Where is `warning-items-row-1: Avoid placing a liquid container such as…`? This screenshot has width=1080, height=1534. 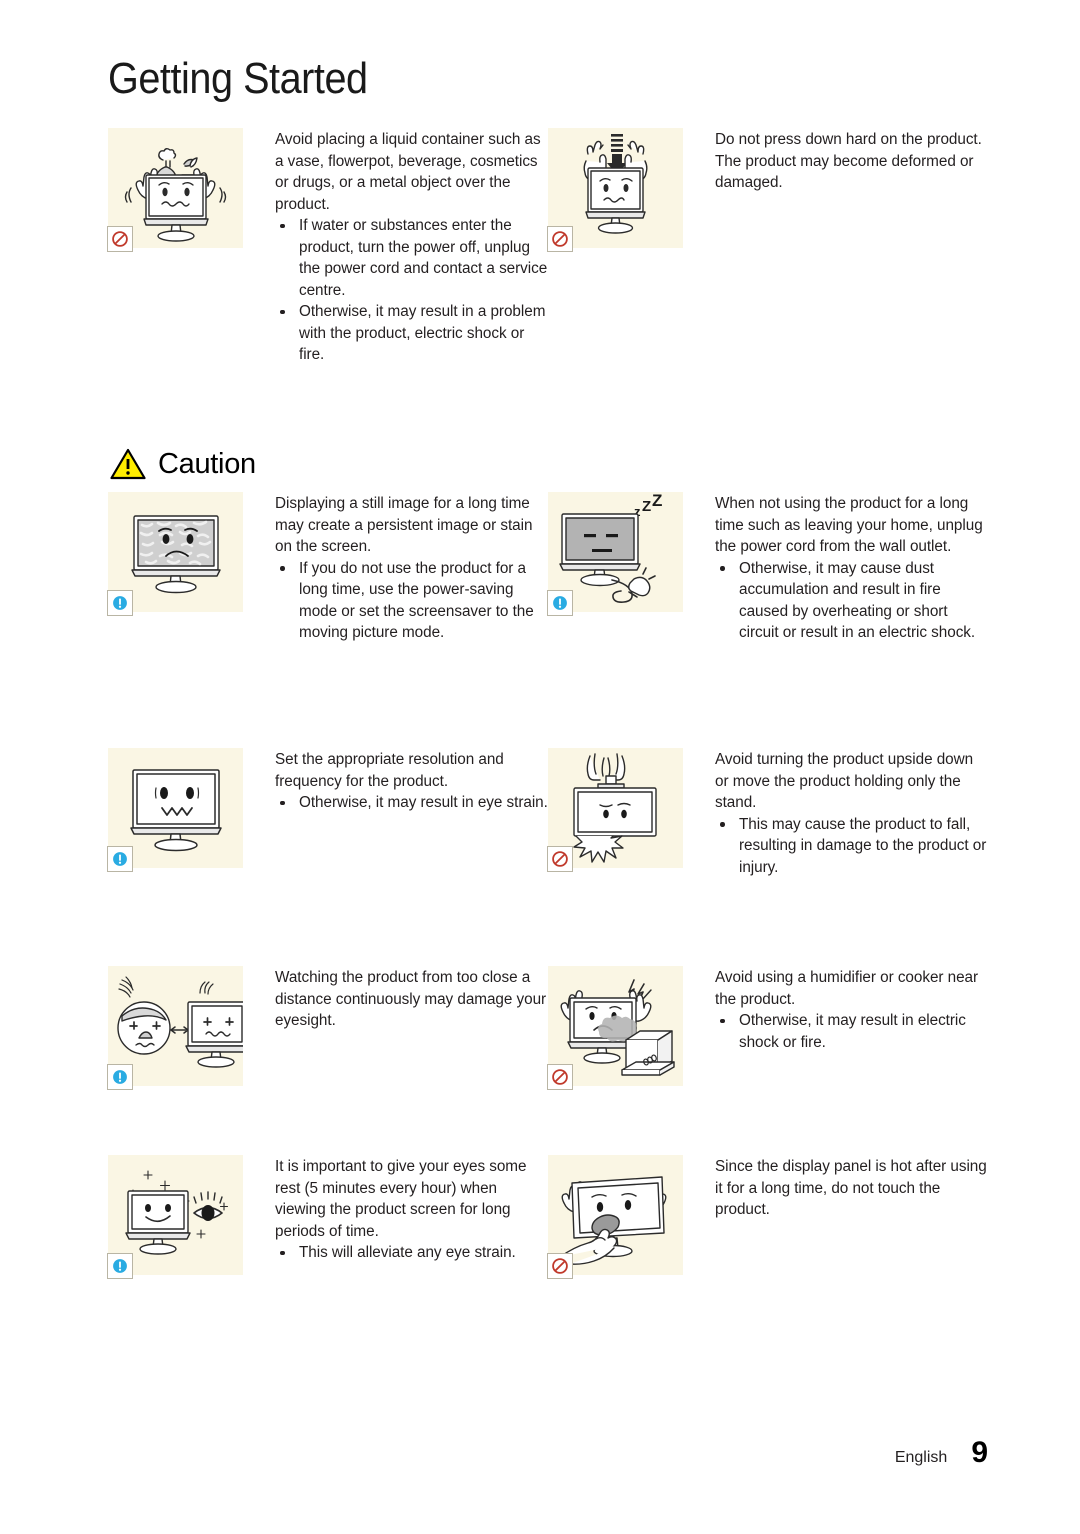 warning-items-row-1: Avoid placing a liquid container such as… is located at coordinates (547, 247).